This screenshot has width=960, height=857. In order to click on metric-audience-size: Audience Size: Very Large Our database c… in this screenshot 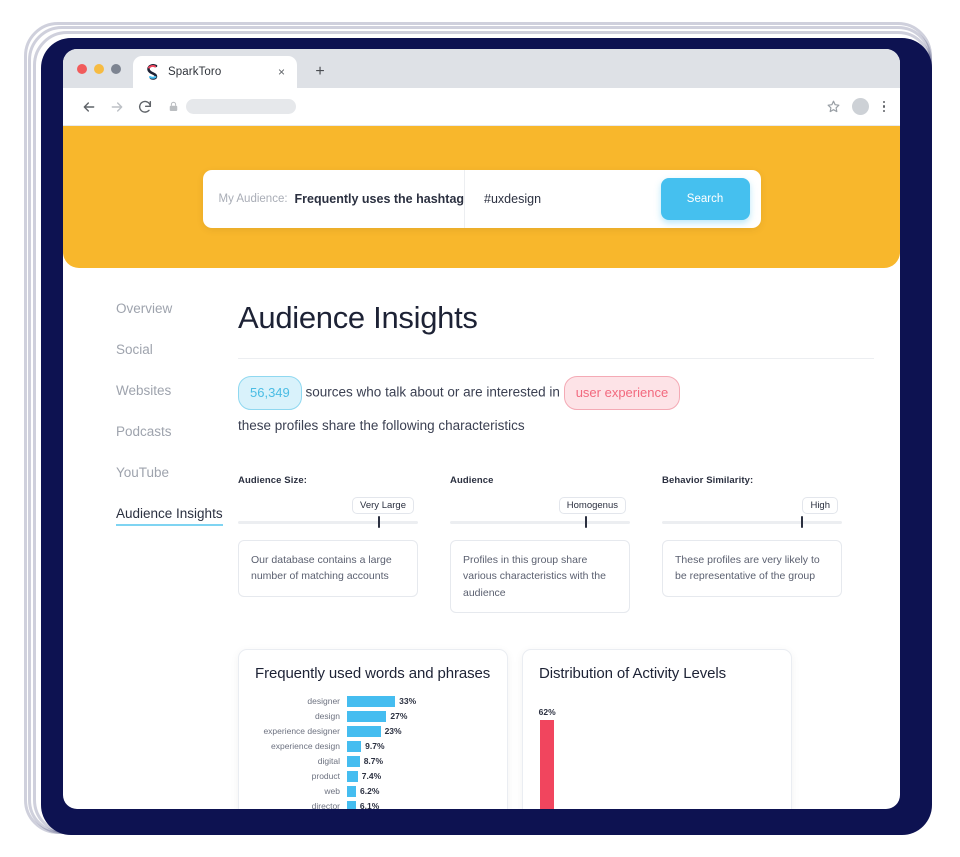, I will do `click(328, 544)`.